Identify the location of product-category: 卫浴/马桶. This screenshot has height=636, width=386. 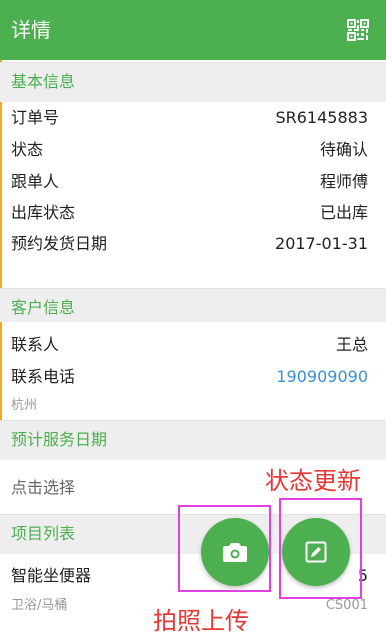
(39, 605).